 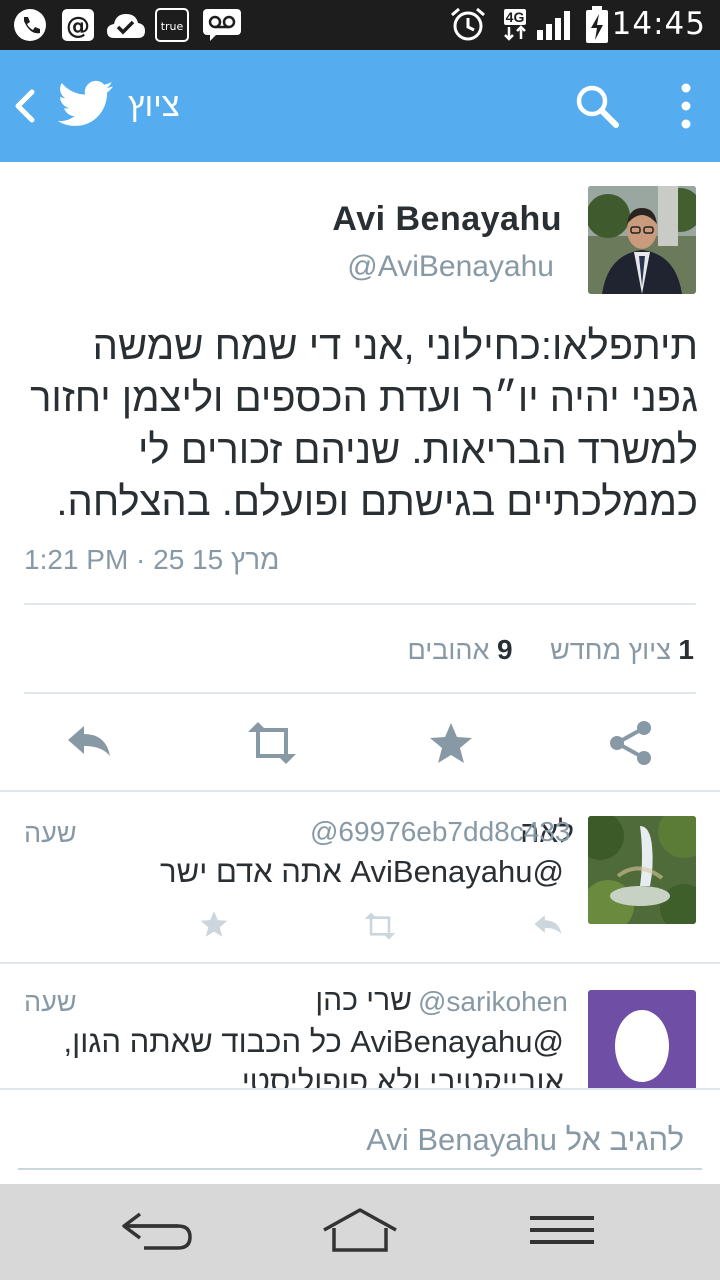 I want to click on reply-author-handle: @69976eb7dd8c433, so click(x=440, y=832).